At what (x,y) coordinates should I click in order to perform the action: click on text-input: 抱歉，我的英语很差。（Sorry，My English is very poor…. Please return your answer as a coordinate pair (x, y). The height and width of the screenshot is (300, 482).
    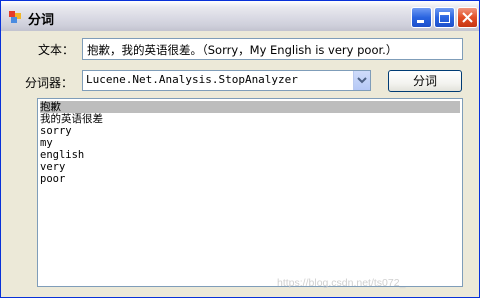
    Looking at the image, I should click on (272, 49).